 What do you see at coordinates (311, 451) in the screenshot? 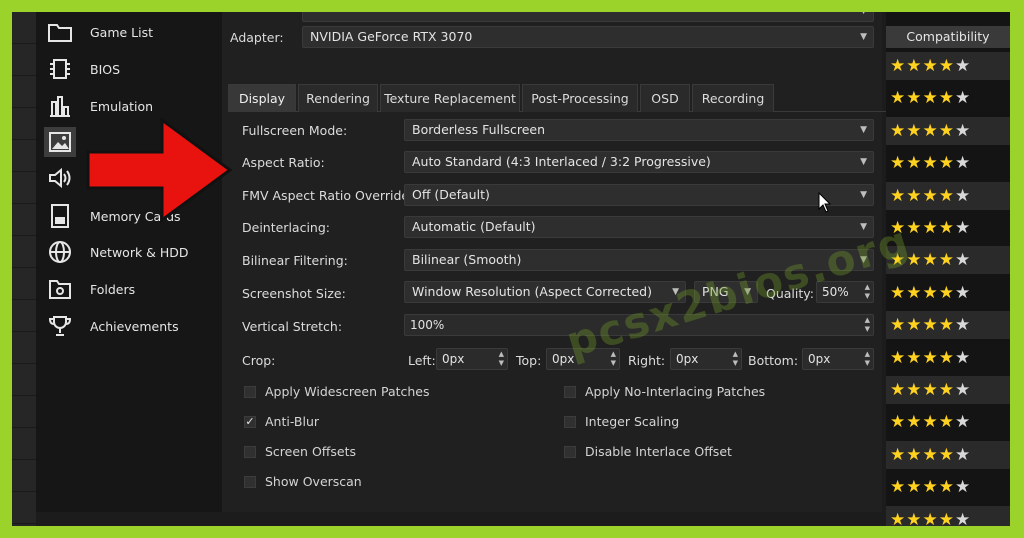
I see `checkbox-label: Screen Offsets` at bounding box center [311, 451].